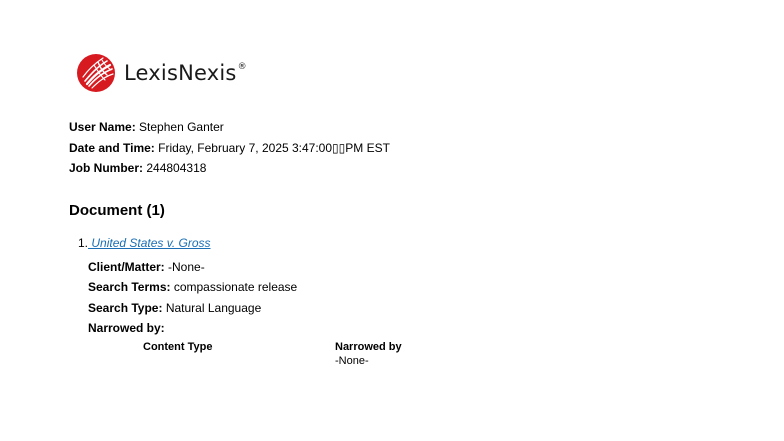 This screenshot has width=784, height=441. What do you see at coordinates (368, 347) in the screenshot?
I see `narrowed-by-header: Narrowed by` at bounding box center [368, 347].